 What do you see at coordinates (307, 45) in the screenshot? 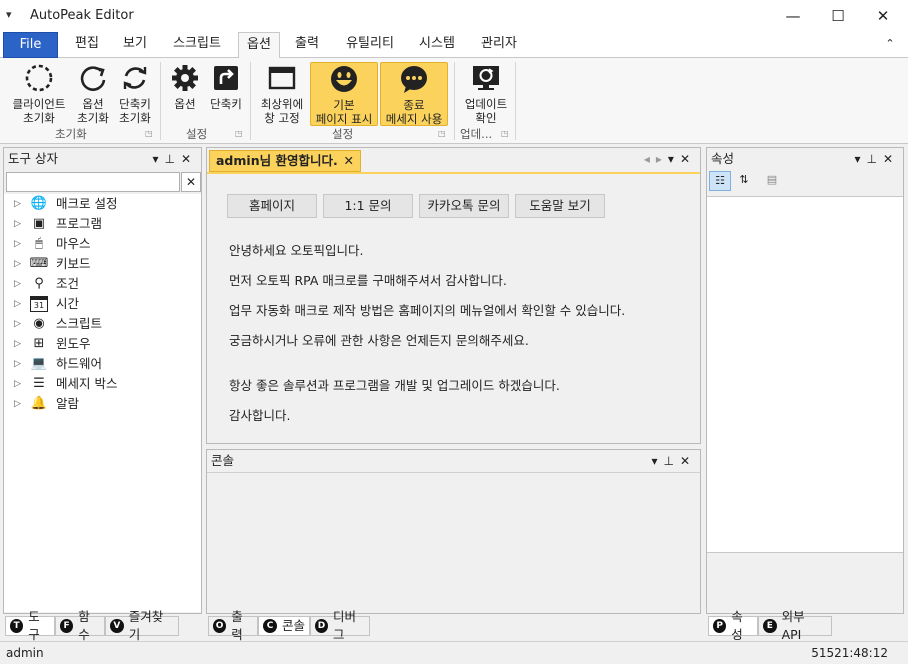
I see `tab-output: 출력` at bounding box center [307, 45].